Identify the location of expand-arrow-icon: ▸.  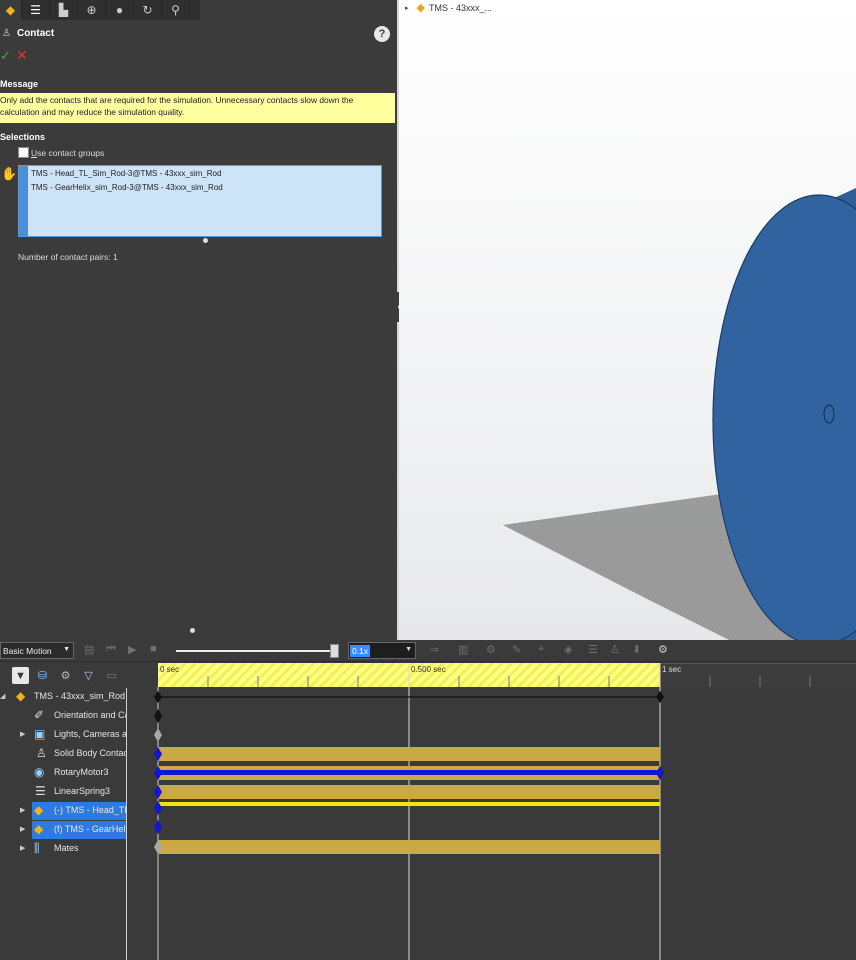
(407, 8).